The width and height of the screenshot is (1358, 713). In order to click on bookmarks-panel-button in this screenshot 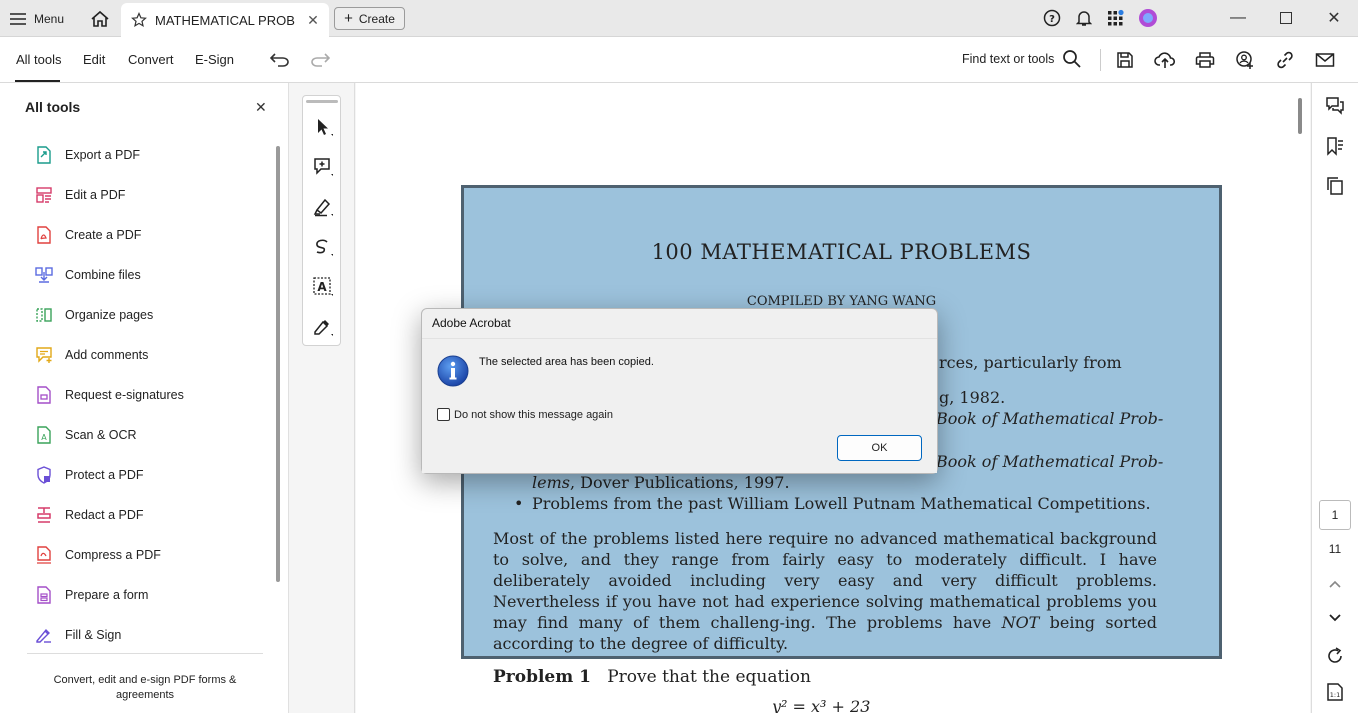, I will do `click(1335, 146)`.